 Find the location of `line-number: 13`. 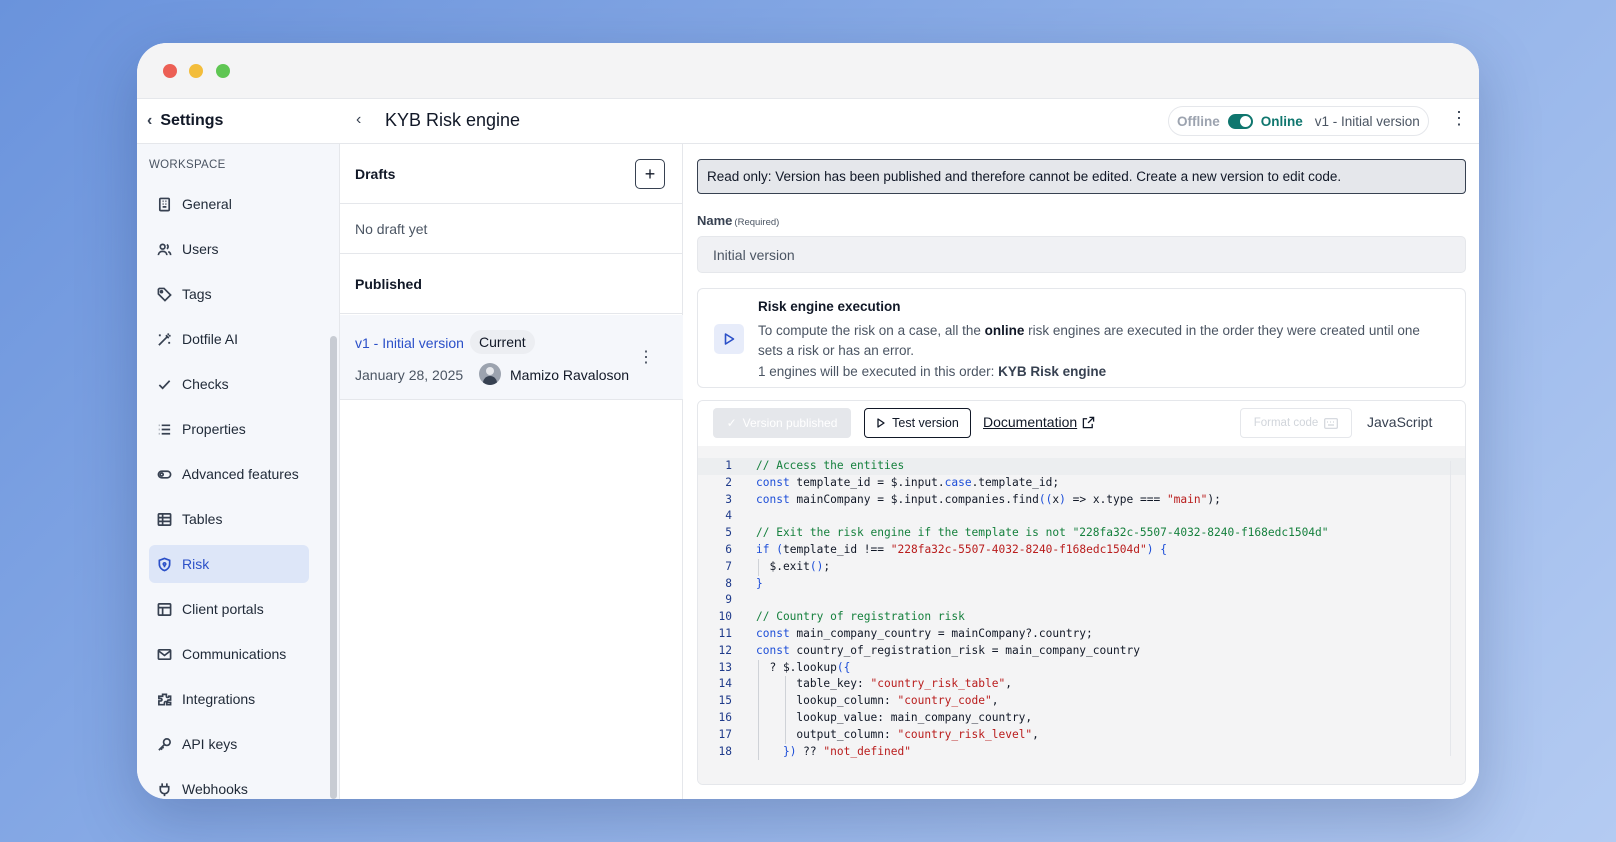

line-number: 13 is located at coordinates (725, 667).